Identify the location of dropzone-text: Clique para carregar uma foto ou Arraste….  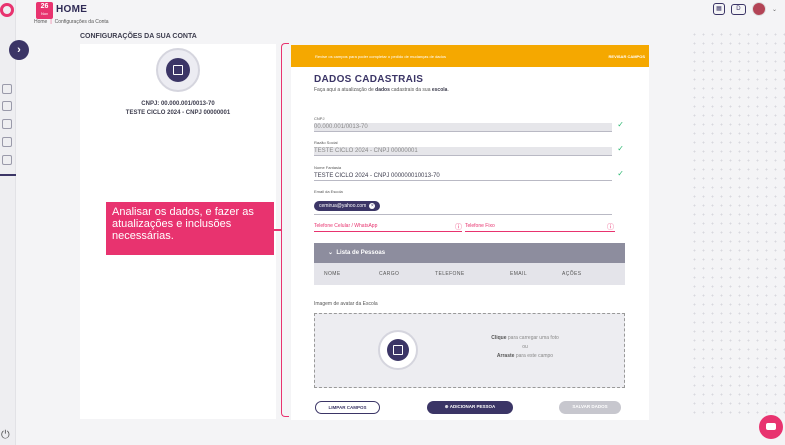
(525, 347).